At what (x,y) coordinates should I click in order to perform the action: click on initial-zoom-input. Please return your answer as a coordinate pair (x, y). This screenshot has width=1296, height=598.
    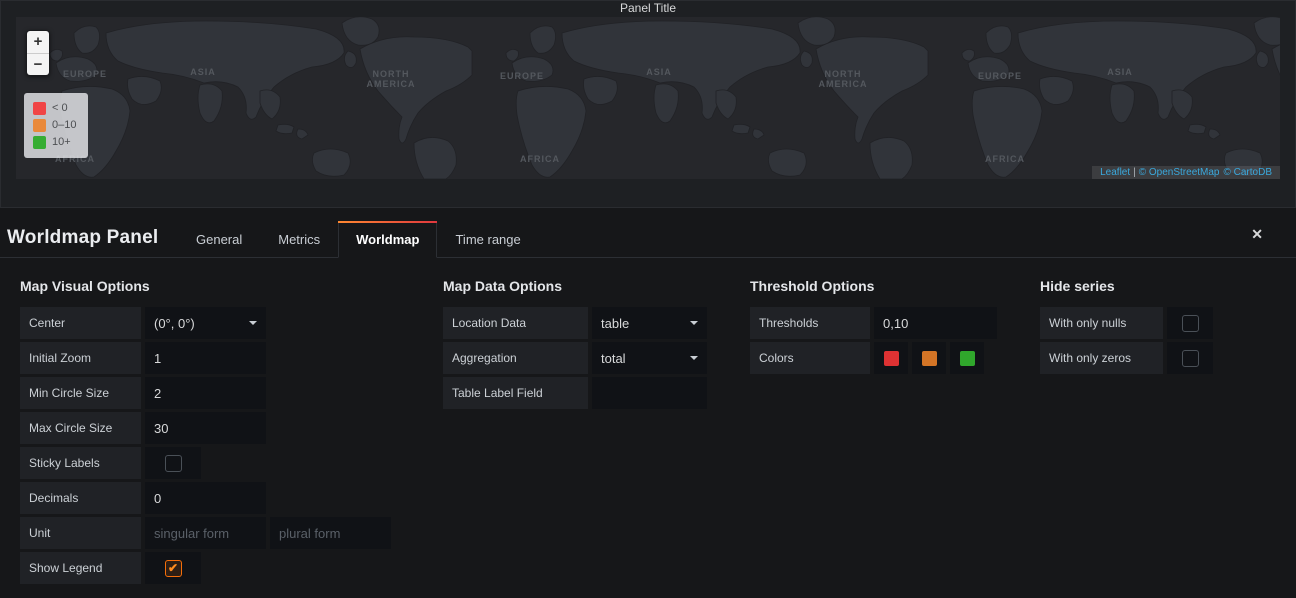
    Looking at the image, I should click on (205, 358).